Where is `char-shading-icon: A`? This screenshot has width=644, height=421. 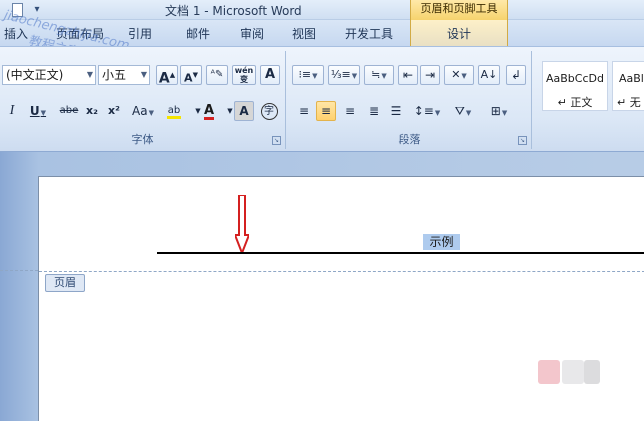 char-shading-icon: A is located at coordinates (244, 111).